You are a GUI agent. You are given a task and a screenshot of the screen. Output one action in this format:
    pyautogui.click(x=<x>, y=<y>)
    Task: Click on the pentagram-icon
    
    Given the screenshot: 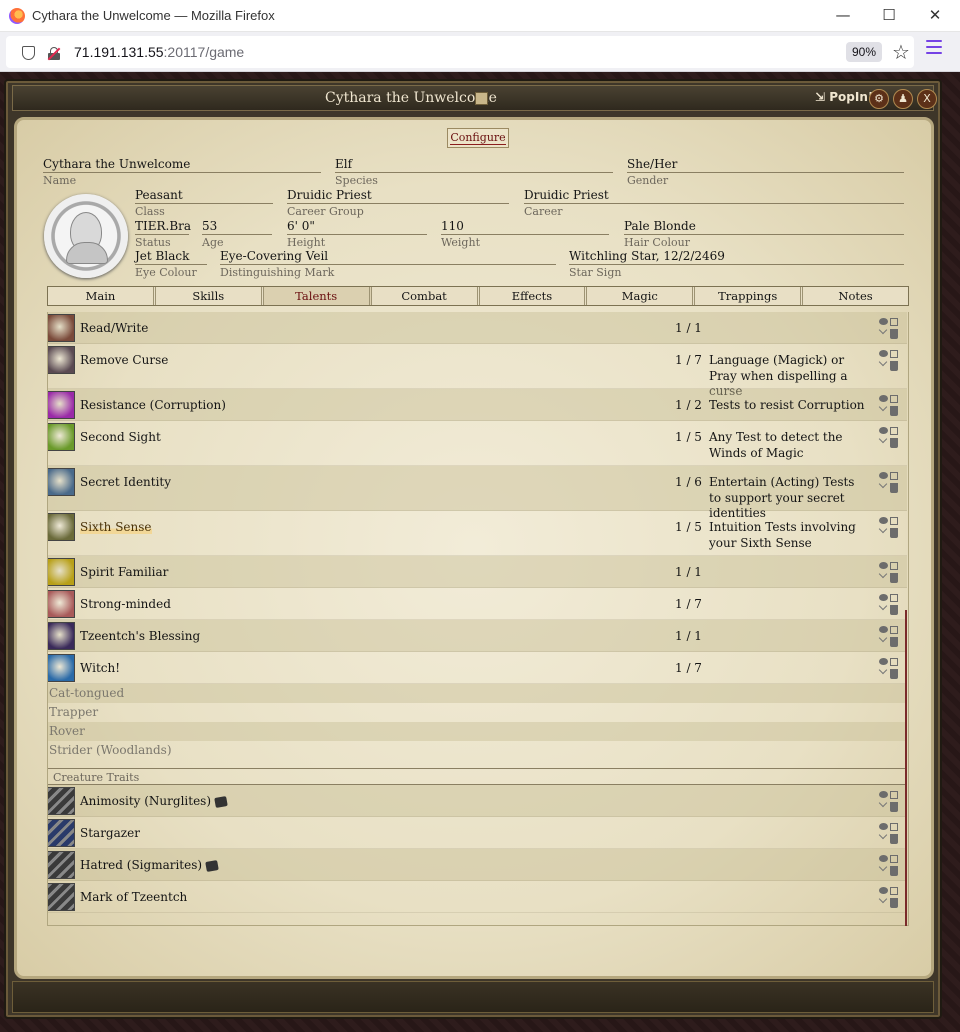 What is the action you would take?
    pyautogui.click(x=61, y=668)
    